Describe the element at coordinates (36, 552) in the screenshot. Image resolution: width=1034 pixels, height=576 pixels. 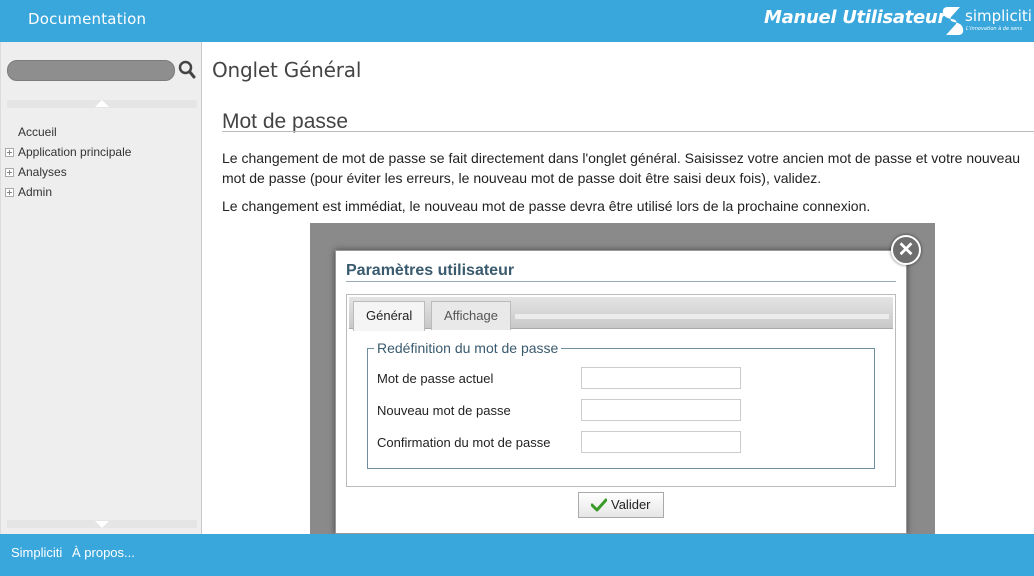
I see `footer-link-simpliciti: Simpliciti` at that location.